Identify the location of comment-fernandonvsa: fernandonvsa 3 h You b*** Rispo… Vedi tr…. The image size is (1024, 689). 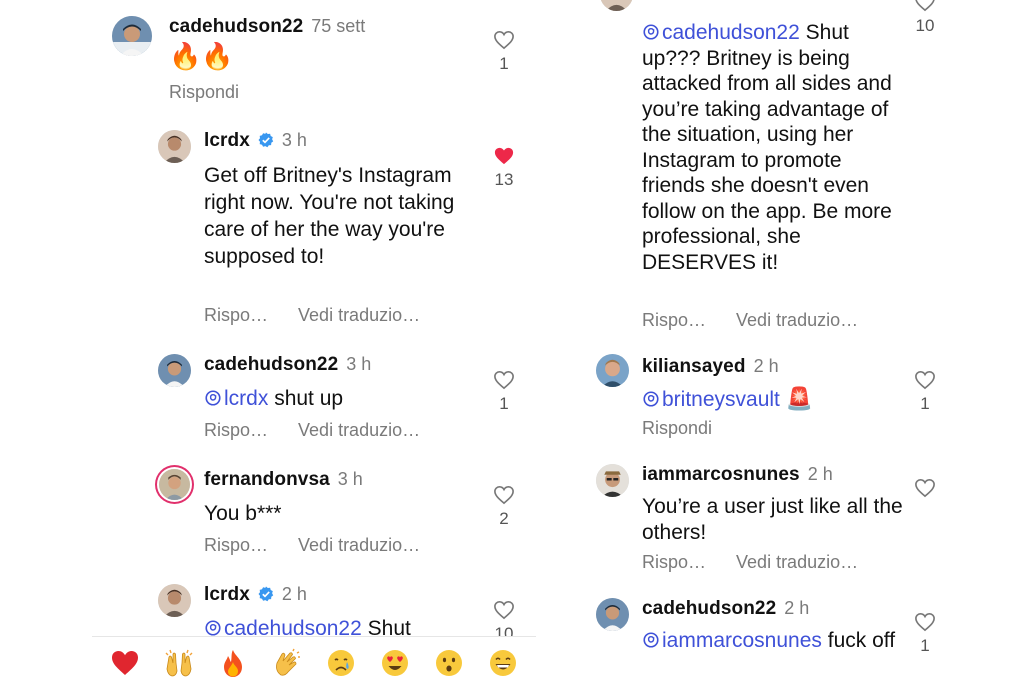
(316, 514).